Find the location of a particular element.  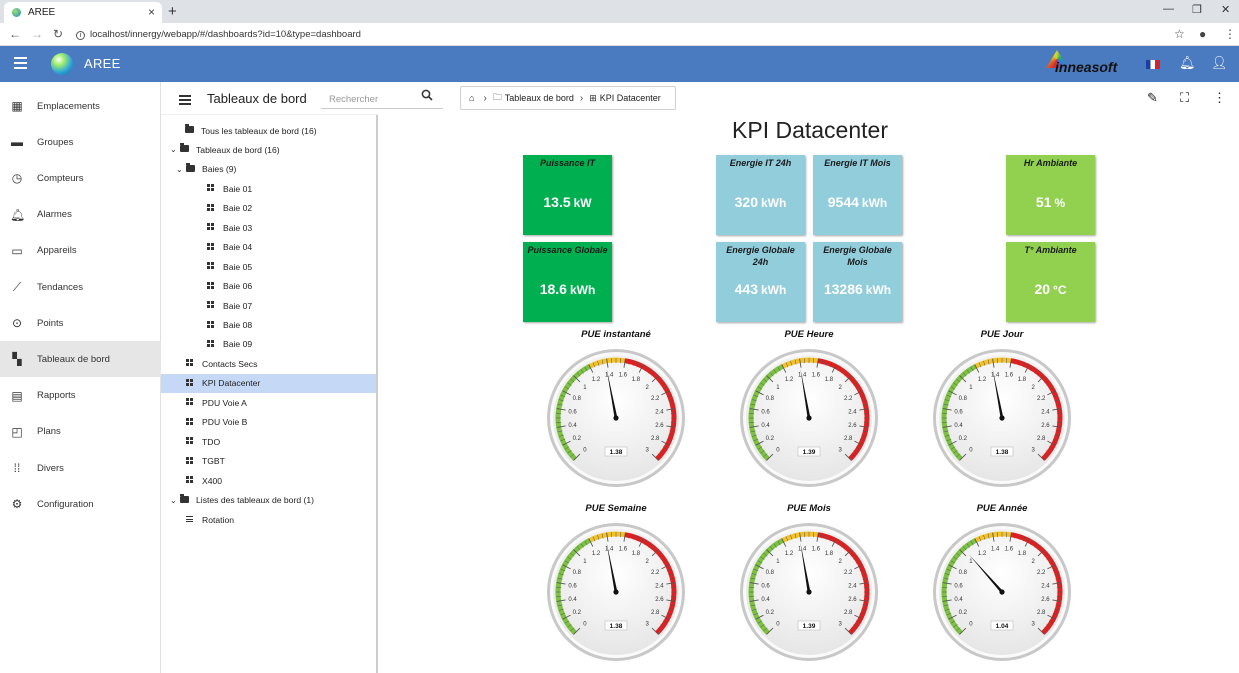

nav-item-divers: ⁞⁞ Divers is located at coordinates (80, 468).